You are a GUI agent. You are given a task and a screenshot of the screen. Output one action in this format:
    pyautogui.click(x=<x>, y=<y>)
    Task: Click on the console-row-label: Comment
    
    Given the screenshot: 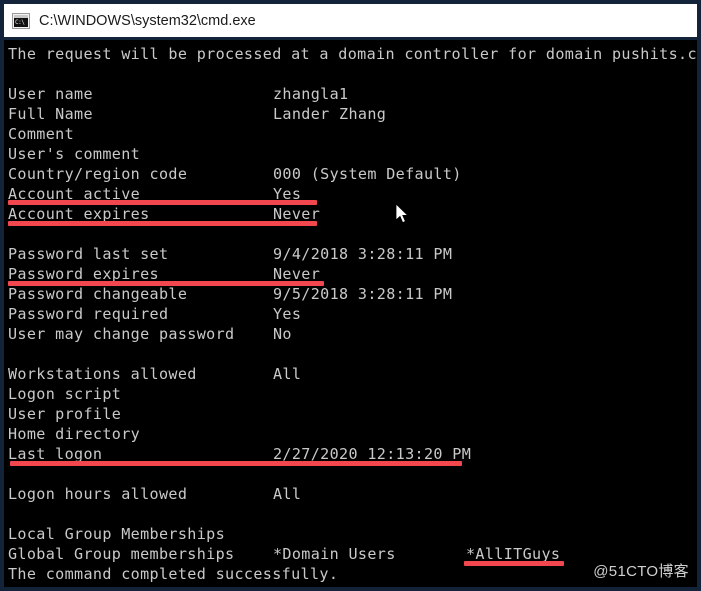 What is the action you would take?
    pyautogui.click(x=41, y=134)
    